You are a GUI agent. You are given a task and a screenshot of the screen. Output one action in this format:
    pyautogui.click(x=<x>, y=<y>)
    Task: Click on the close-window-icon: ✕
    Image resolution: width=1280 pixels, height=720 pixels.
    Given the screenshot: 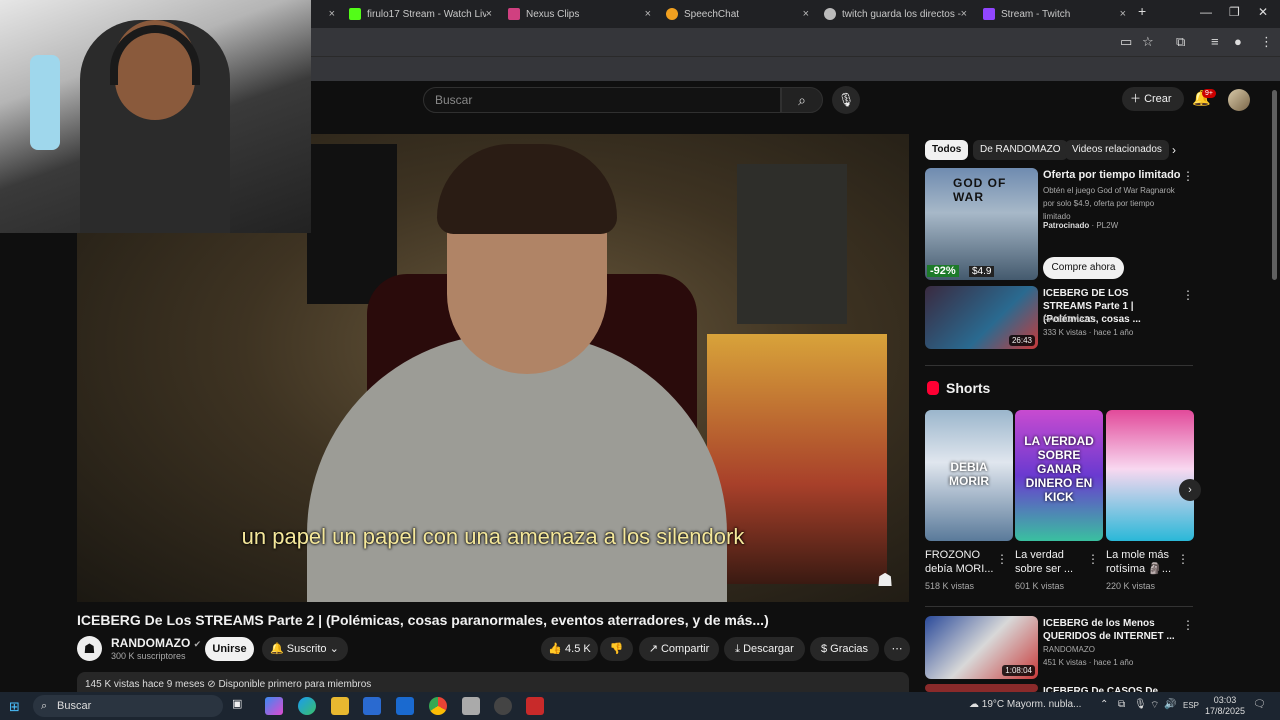 What is the action you would take?
    pyautogui.click(x=1263, y=12)
    